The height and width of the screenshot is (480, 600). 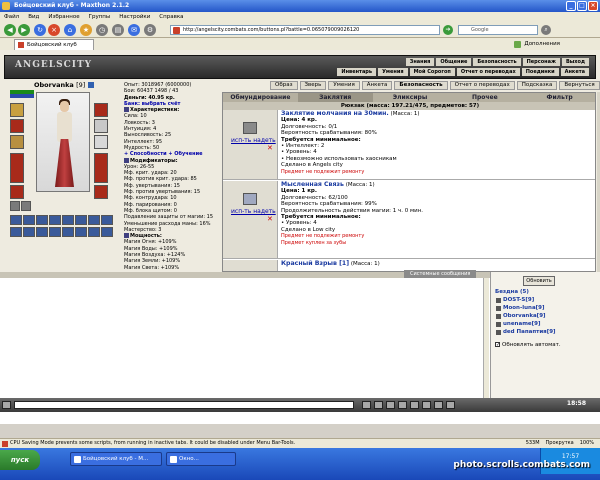 I want to click on scroll-toggle: Прокрутка, so click(x=560, y=443).